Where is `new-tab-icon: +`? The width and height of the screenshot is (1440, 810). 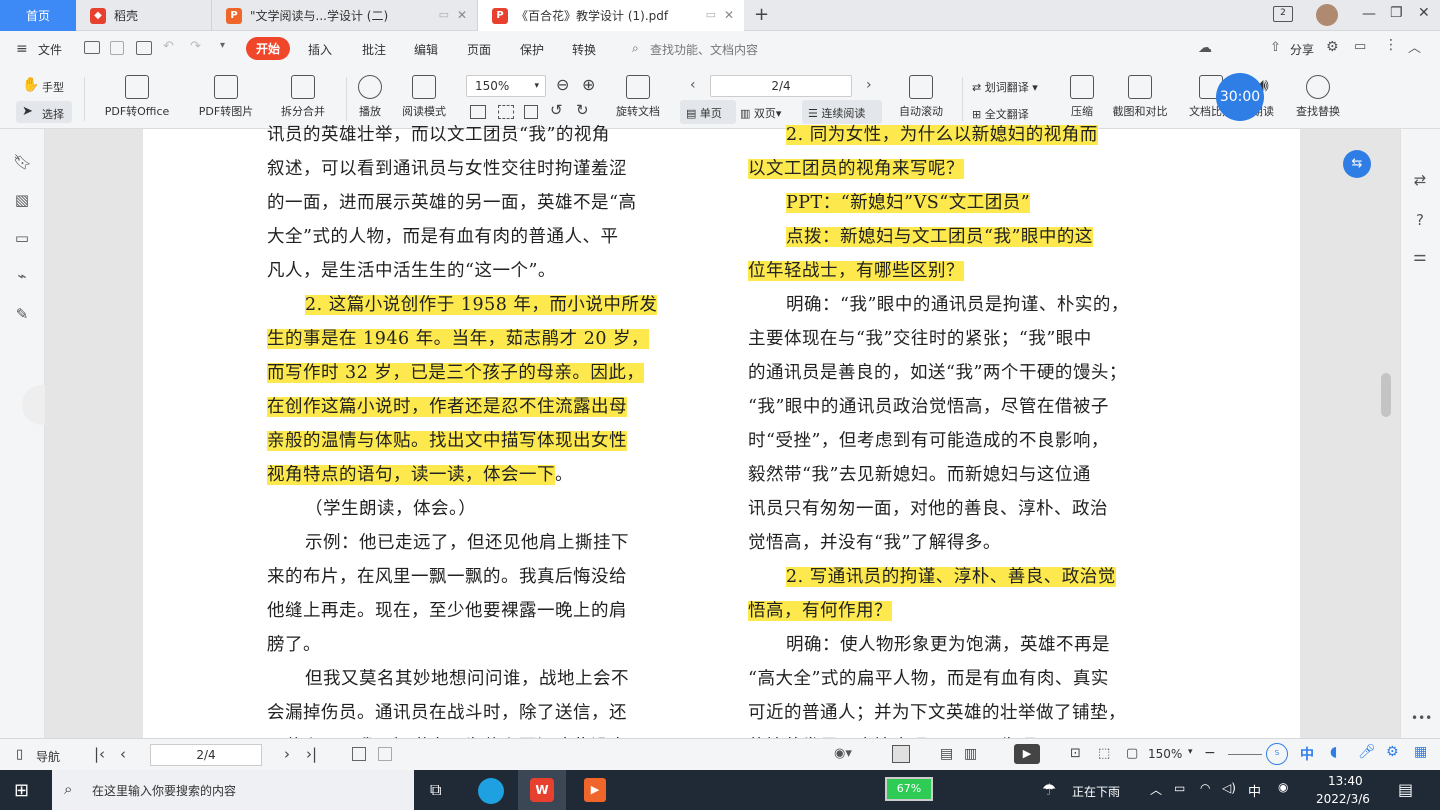 new-tab-icon: + is located at coordinates (761, 14).